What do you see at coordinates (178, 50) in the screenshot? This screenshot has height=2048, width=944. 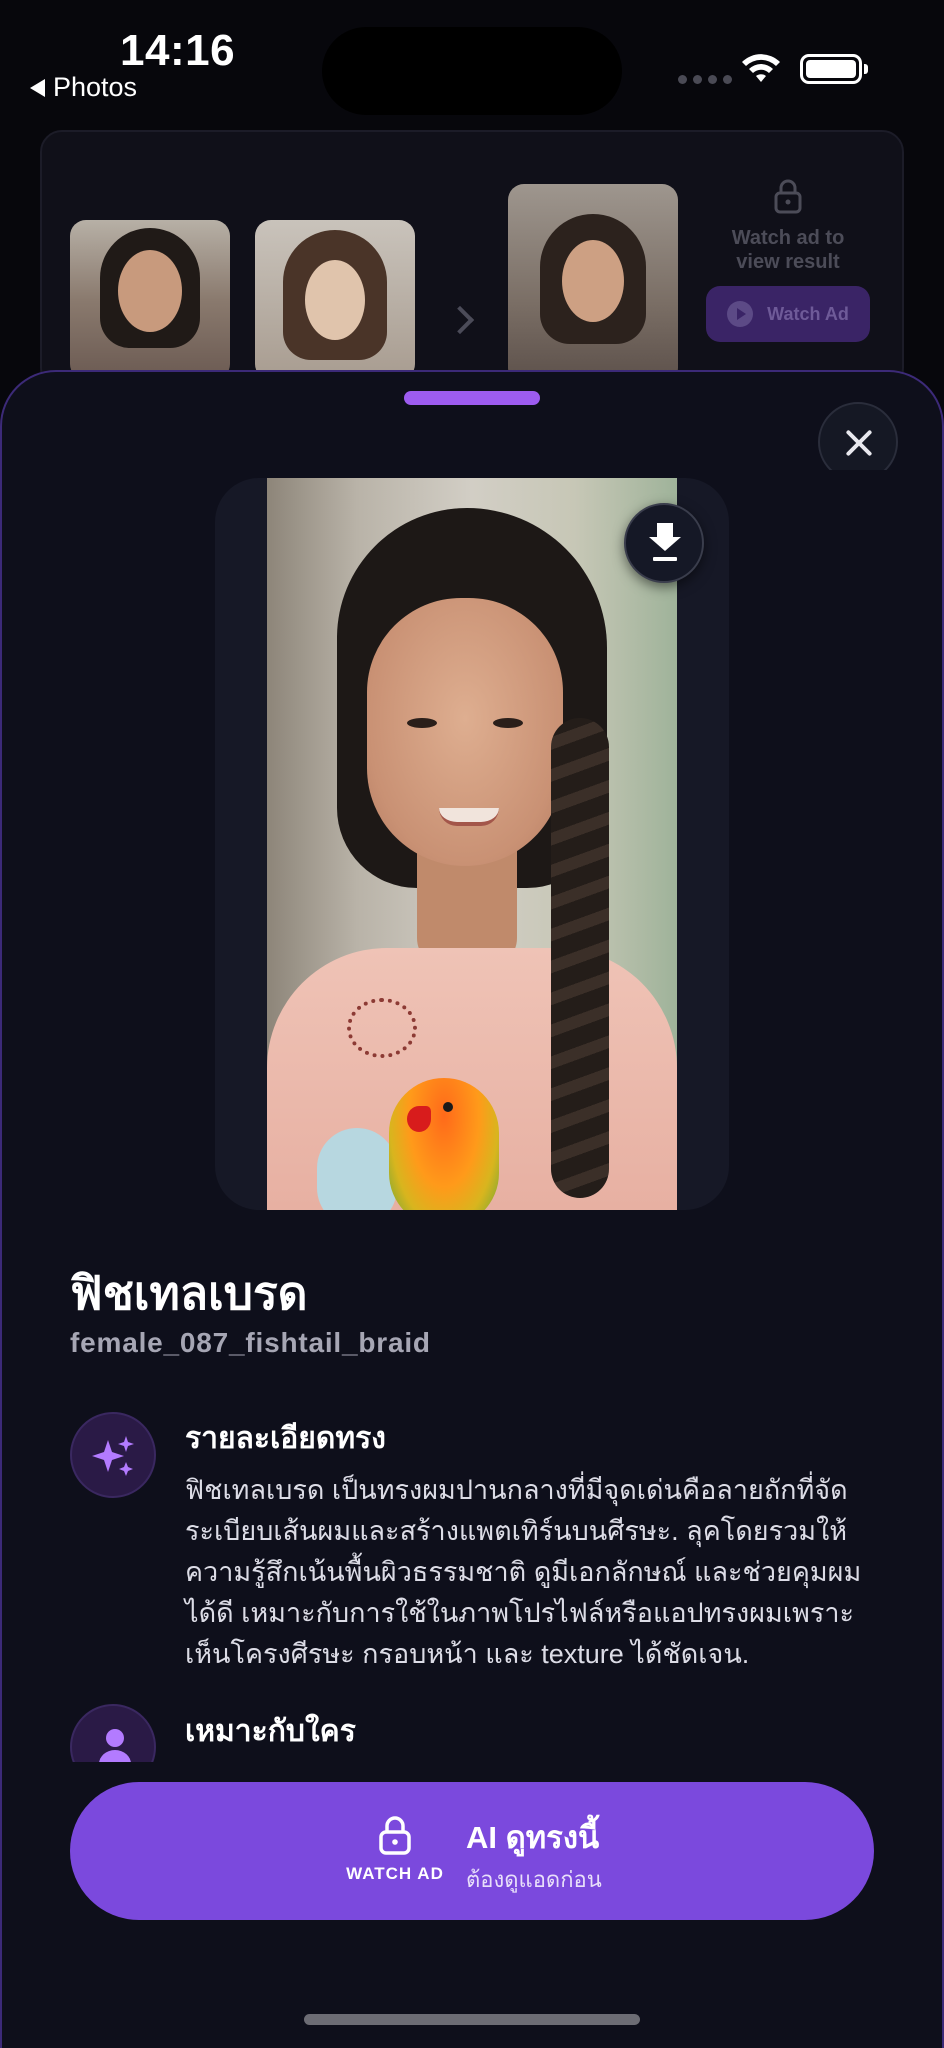 I see `status-time: 14:16` at bounding box center [178, 50].